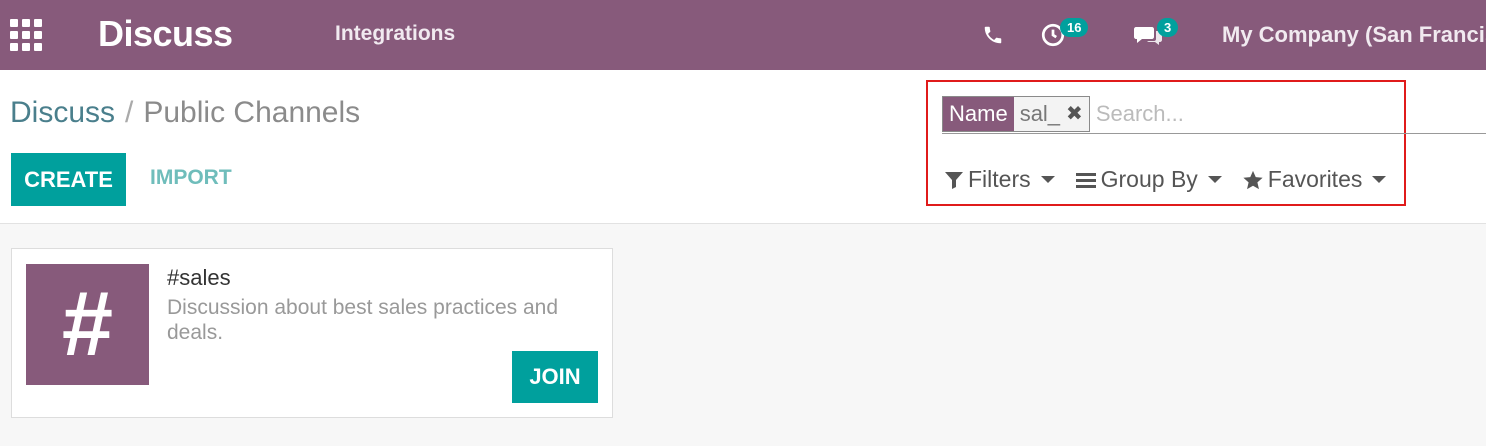 This screenshot has width=1486, height=446. I want to click on favorites-dropdown: Favorites, so click(1314, 179).